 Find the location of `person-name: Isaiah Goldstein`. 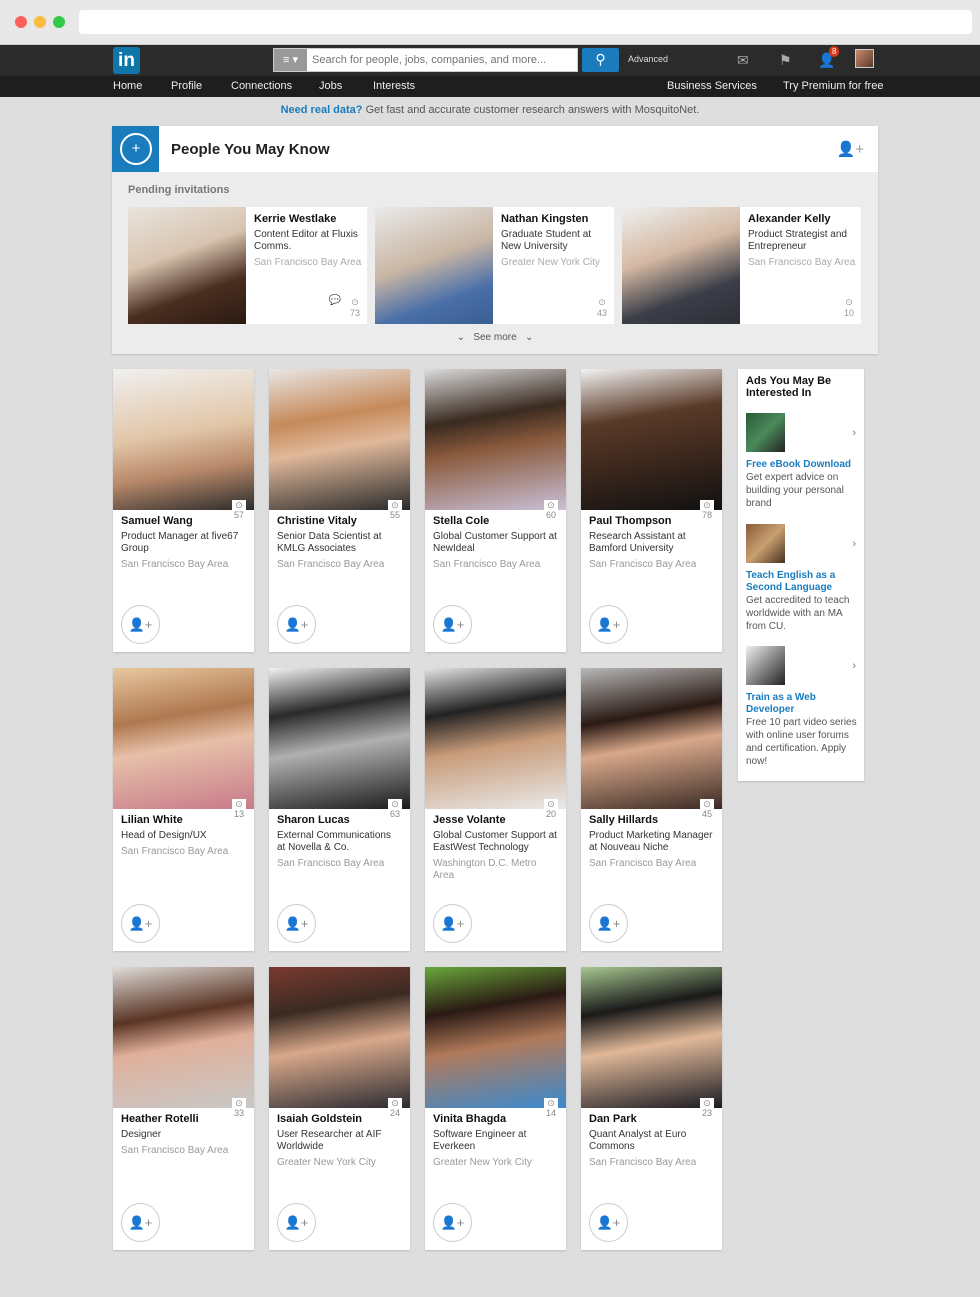

person-name: Isaiah Goldstein is located at coordinates (319, 1119).